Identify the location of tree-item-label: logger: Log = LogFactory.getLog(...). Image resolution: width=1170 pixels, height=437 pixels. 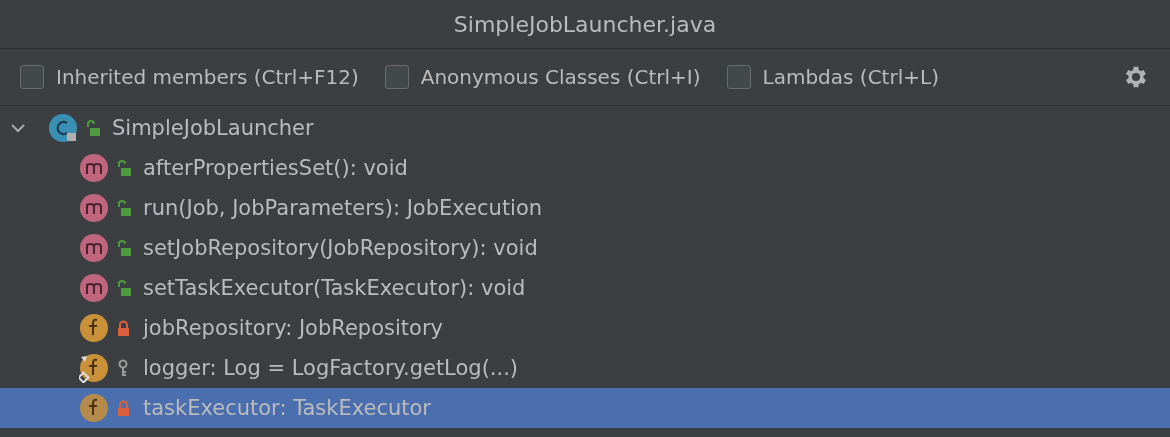
(331, 368).